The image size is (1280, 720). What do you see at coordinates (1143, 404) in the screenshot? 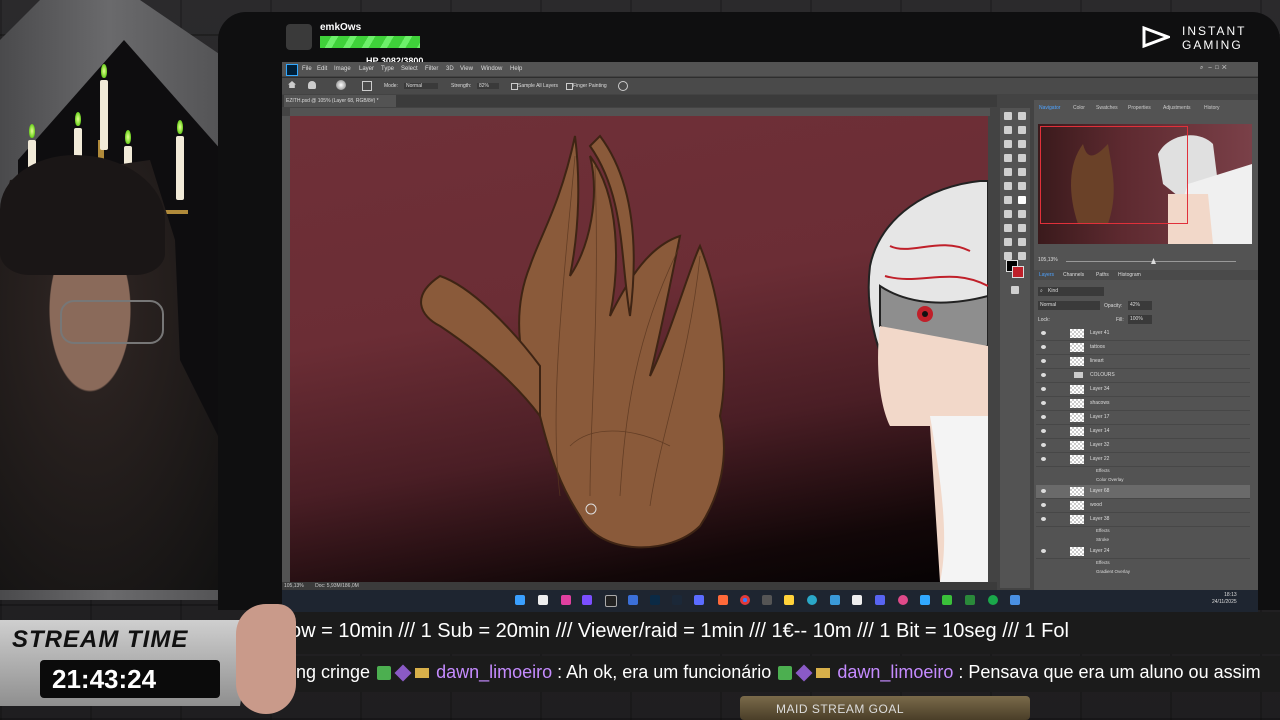
I see `layer-row: shacows` at bounding box center [1143, 404].